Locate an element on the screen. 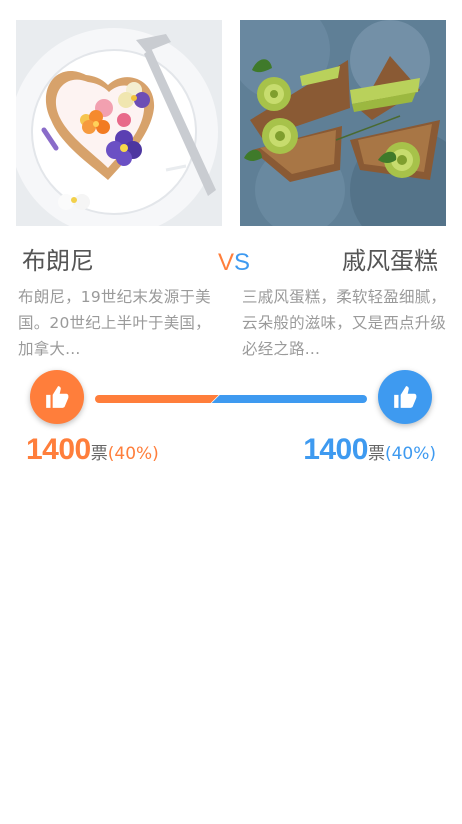  vote-bar-left-segment is located at coordinates (157, 399).